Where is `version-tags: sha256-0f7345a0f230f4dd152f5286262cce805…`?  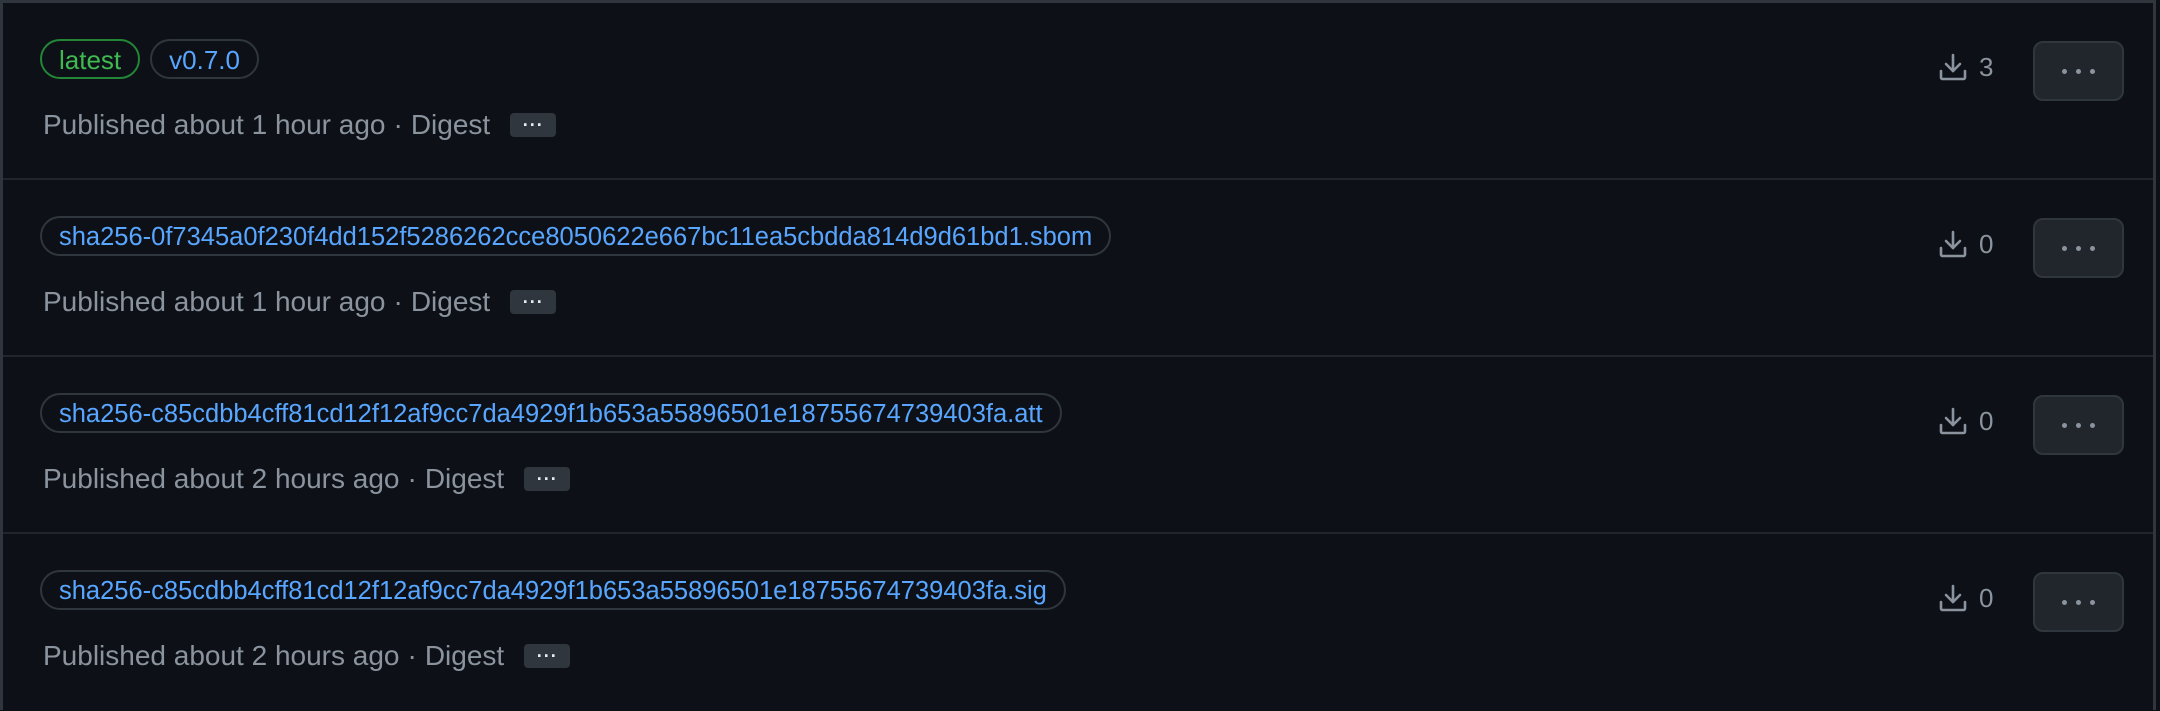 version-tags: sha256-0f7345a0f230f4dd152f5286262cce805… is located at coordinates (576, 236).